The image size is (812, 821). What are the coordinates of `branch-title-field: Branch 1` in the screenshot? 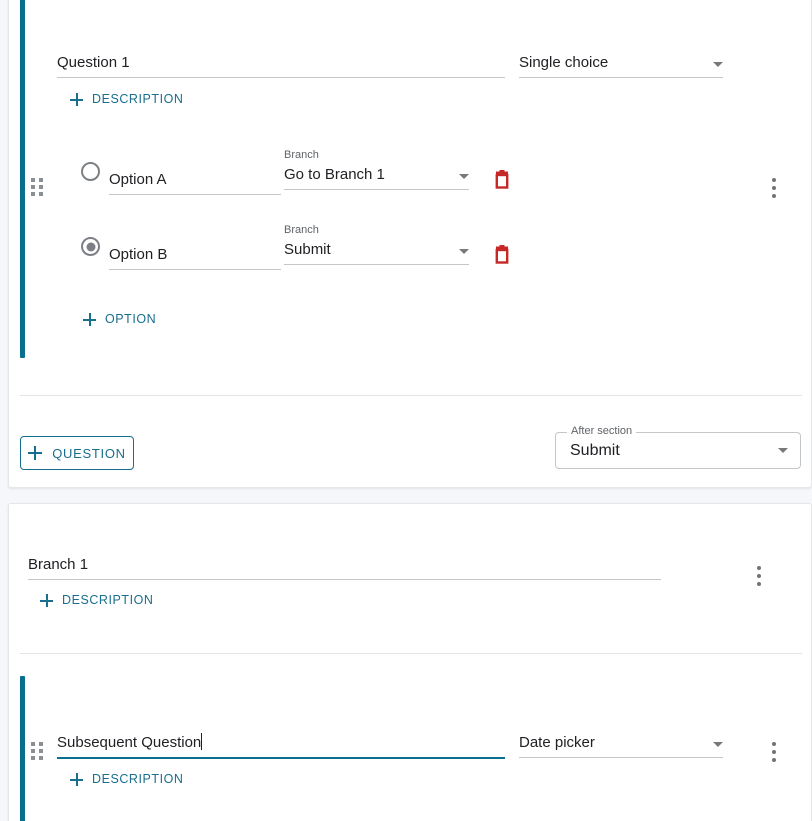 It's located at (344, 567).